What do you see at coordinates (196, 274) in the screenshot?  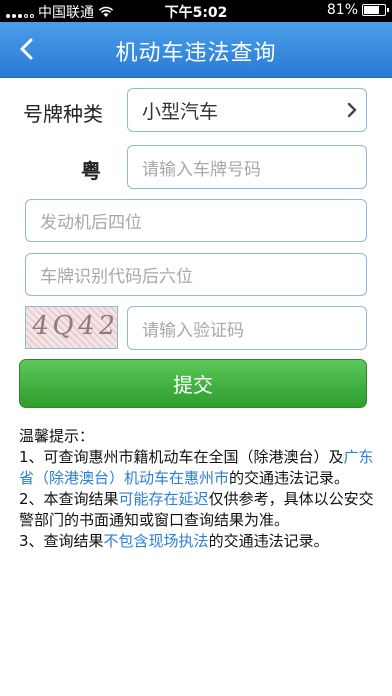 I see `vin-input: 车牌识别代码后六位` at bounding box center [196, 274].